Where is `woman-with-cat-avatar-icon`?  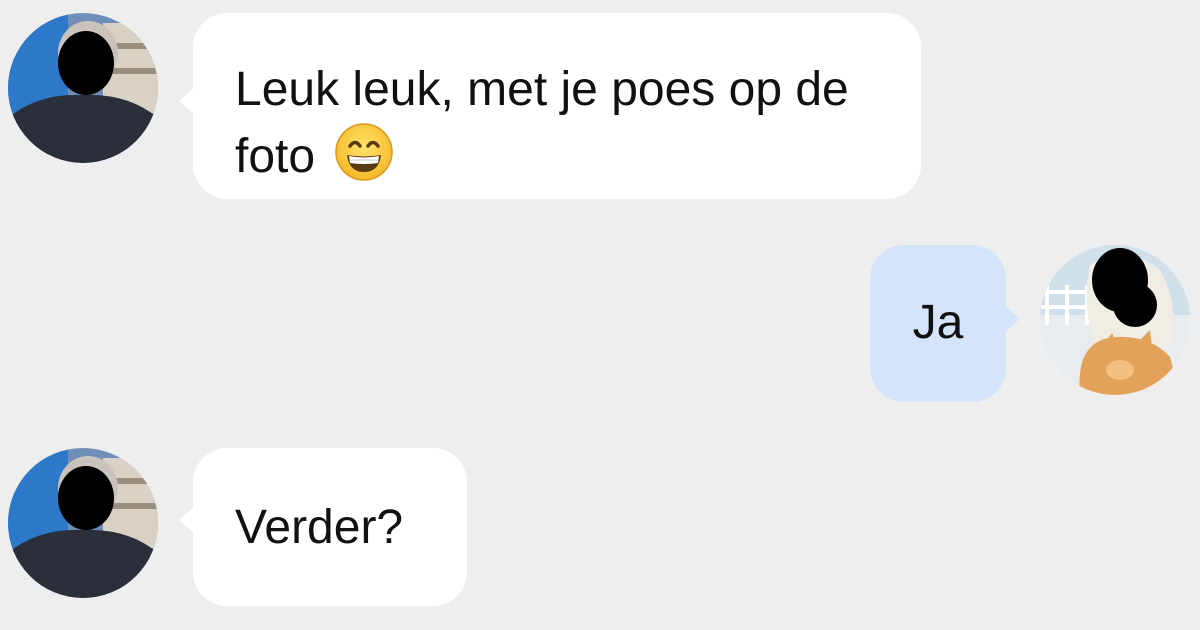
woman-with-cat-avatar-icon is located at coordinates (1115, 320).